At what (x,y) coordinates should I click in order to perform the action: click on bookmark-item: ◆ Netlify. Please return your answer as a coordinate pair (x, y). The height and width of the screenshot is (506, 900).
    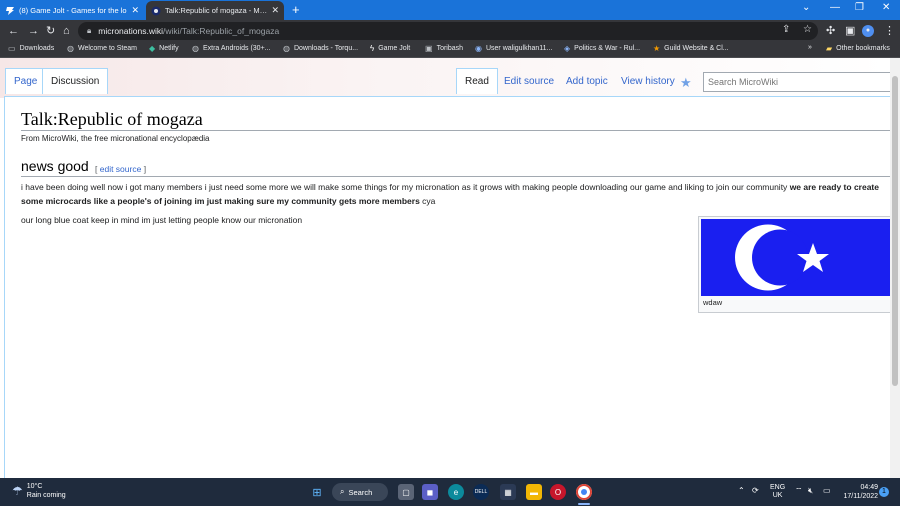
    Looking at the image, I should click on (164, 48).